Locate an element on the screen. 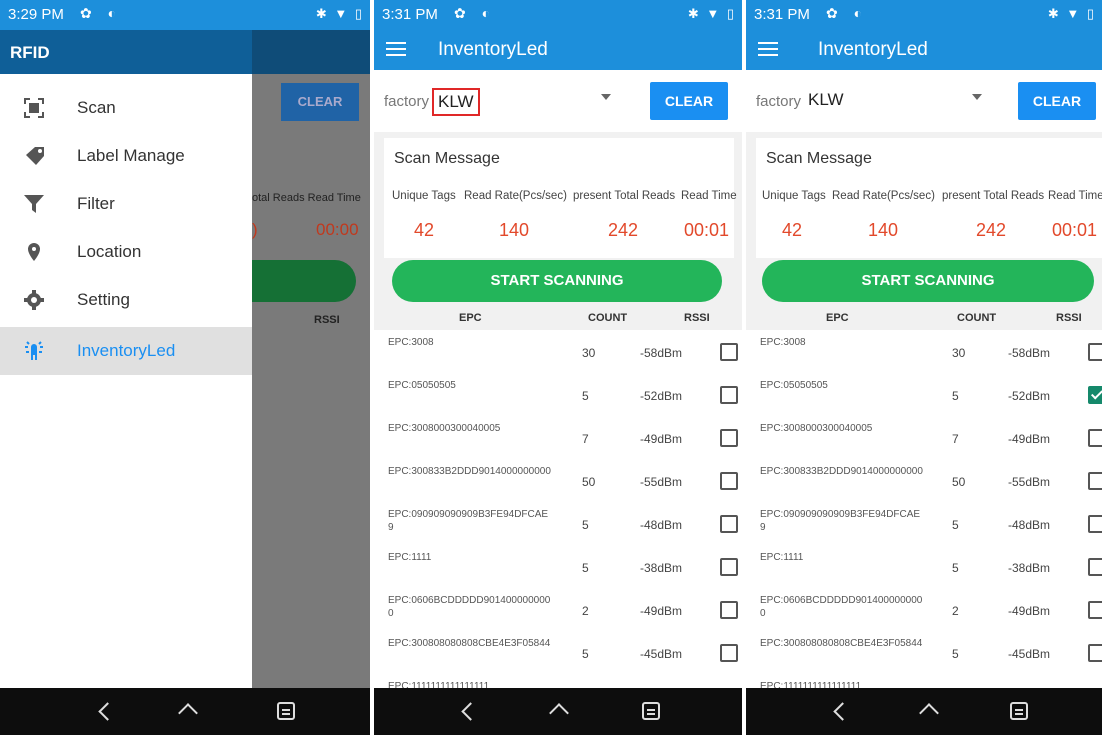 The height and width of the screenshot is (735, 1102). rssi-cell: -49dBm is located at coordinates (661, 611).